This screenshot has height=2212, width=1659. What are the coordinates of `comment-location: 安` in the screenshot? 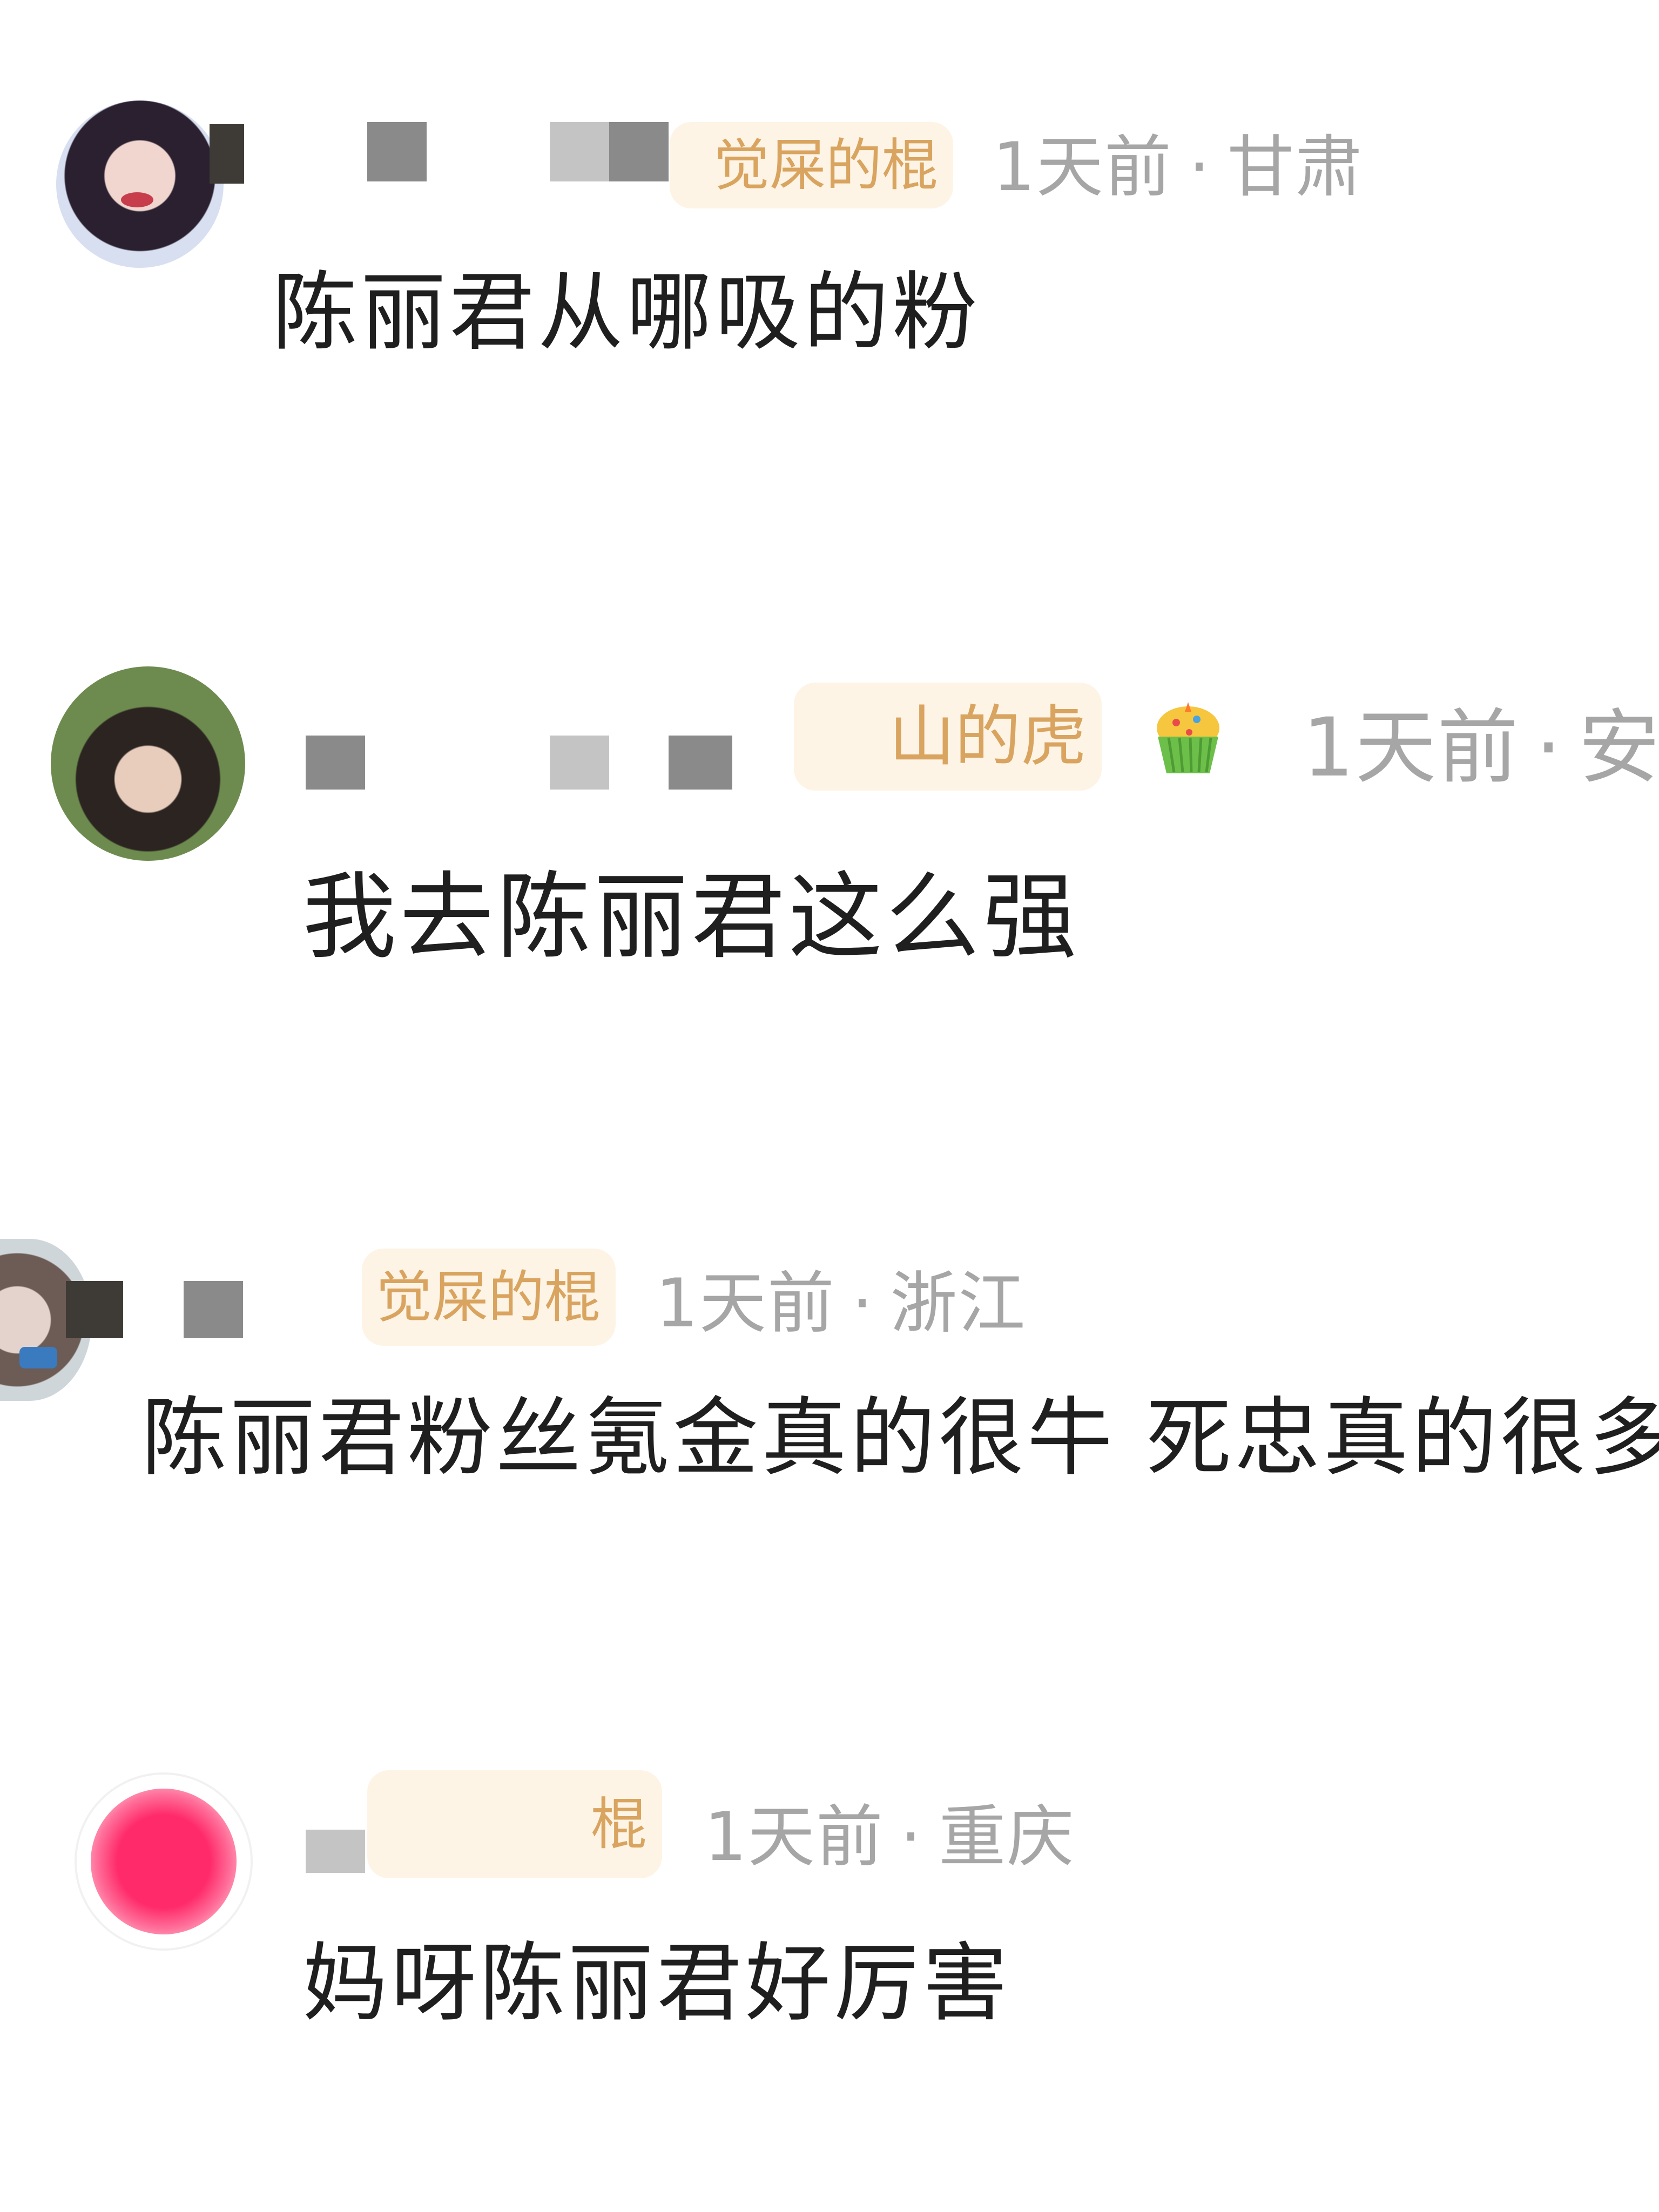 It's located at (1619, 748).